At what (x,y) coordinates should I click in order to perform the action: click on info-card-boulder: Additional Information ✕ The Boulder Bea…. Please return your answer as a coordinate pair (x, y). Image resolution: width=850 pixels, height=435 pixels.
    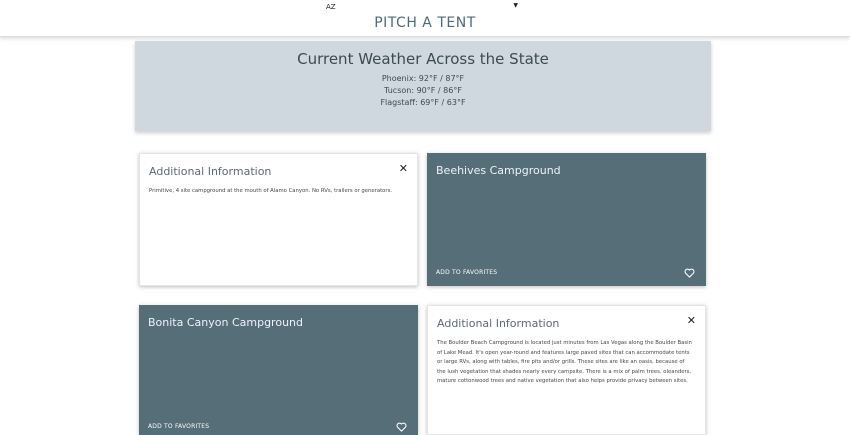
    Looking at the image, I should click on (566, 370).